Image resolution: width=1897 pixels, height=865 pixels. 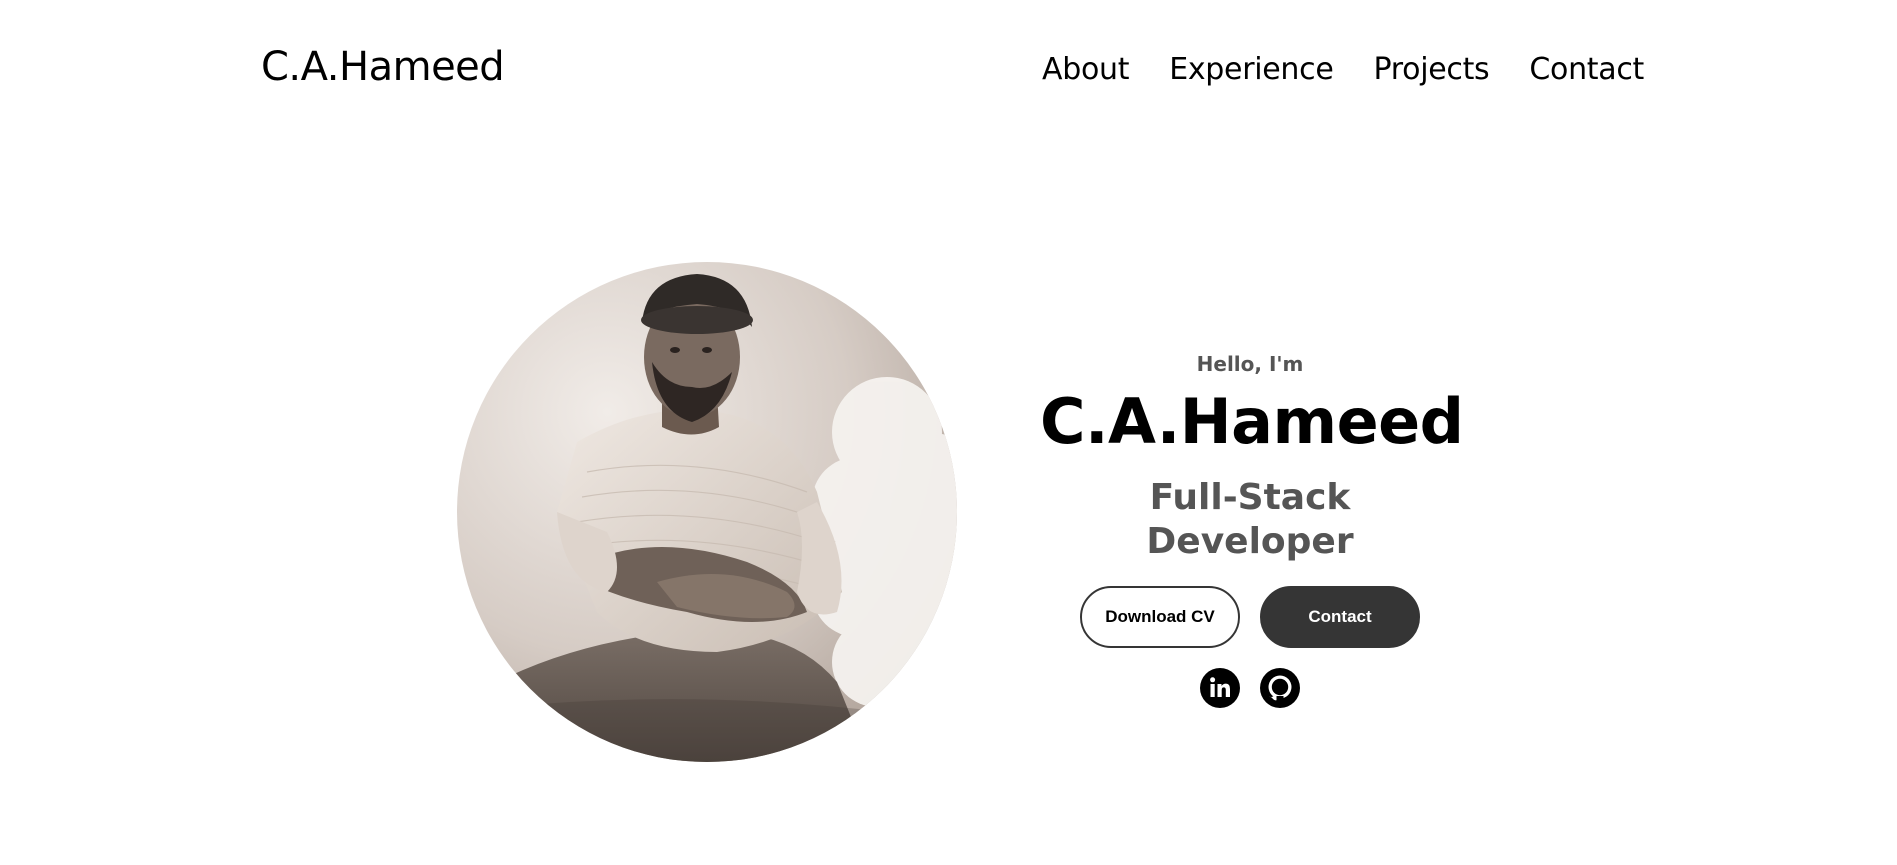 I want to click on hero-name: C.A.Hameed, so click(x=1252, y=421).